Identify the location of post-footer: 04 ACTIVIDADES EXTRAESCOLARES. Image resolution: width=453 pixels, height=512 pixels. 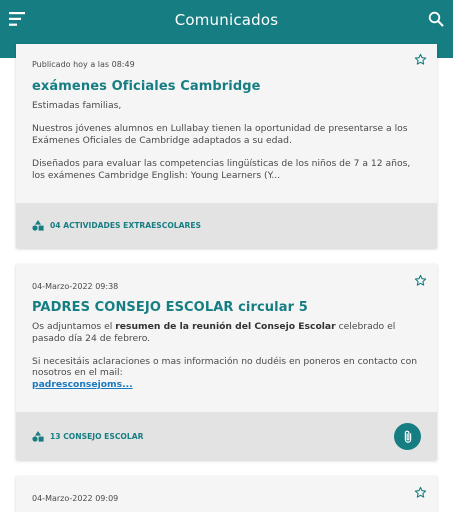
(226, 225).